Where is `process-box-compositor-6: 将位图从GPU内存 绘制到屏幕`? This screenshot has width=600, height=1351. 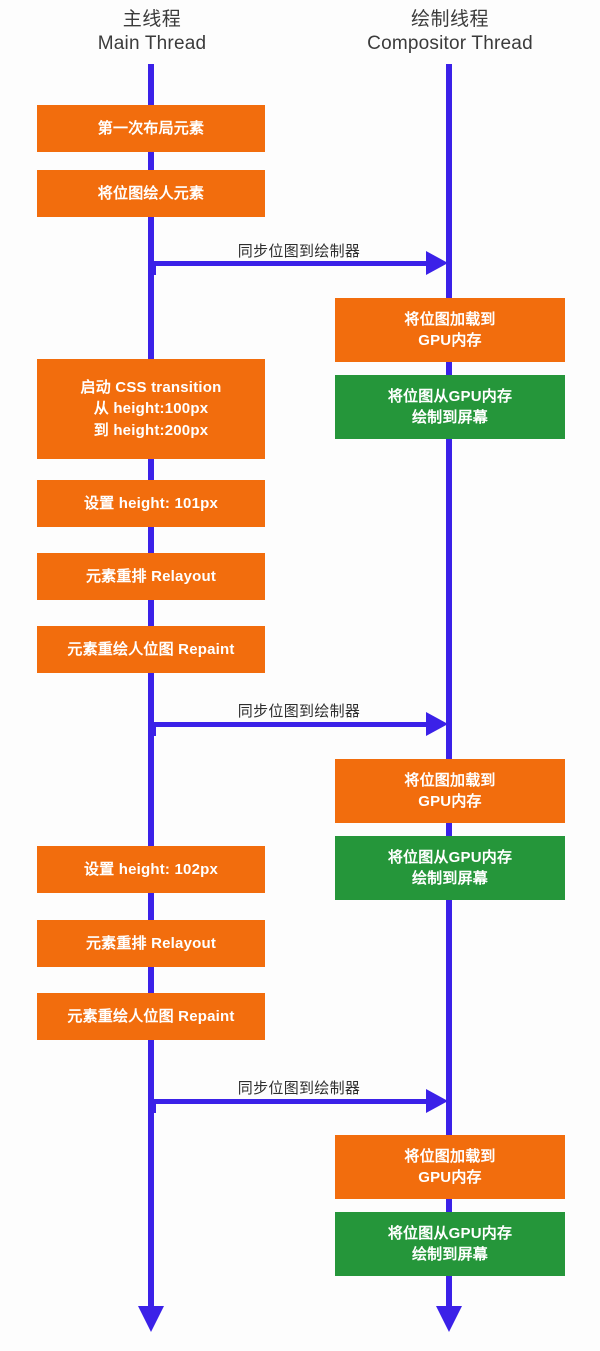
process-box-compositor-6: 将位图从GPU内存 绘制到屏幕 is located at coordinates (450, 1244).